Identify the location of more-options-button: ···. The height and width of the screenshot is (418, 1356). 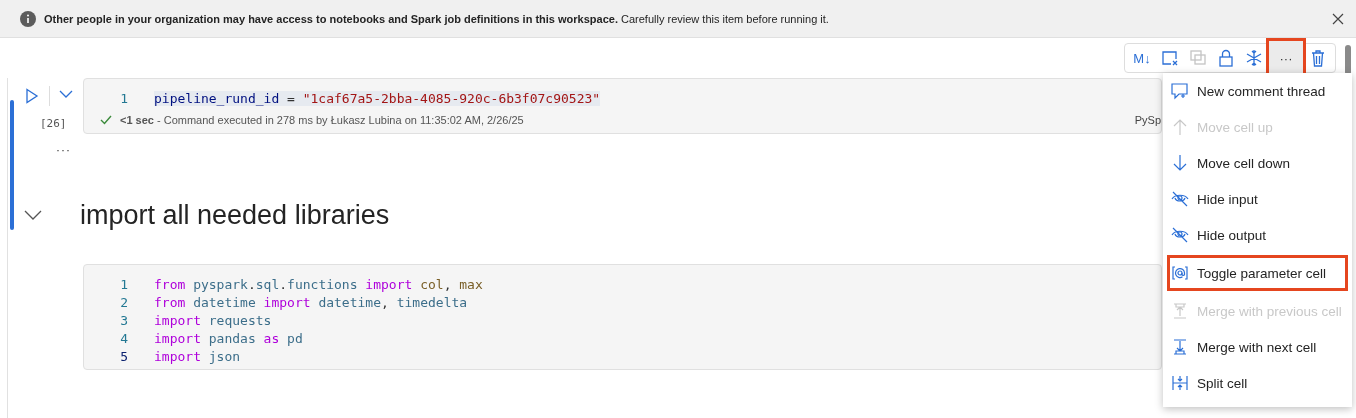
(1286, 58).